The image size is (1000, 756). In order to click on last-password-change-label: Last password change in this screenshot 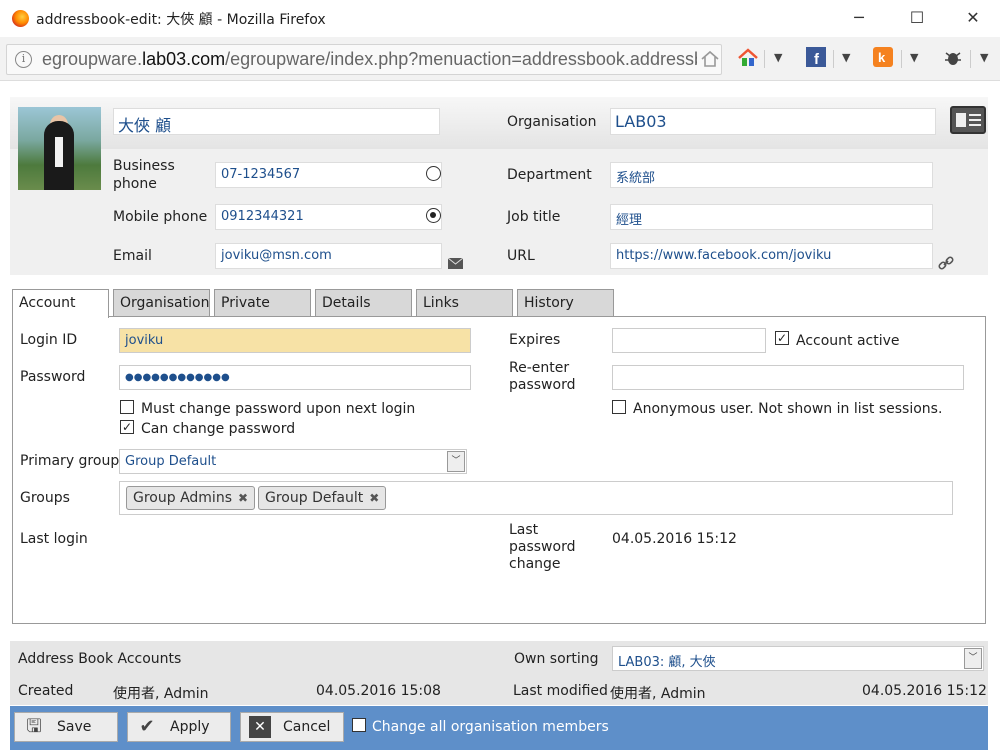, I will do `click(542, 547)`.